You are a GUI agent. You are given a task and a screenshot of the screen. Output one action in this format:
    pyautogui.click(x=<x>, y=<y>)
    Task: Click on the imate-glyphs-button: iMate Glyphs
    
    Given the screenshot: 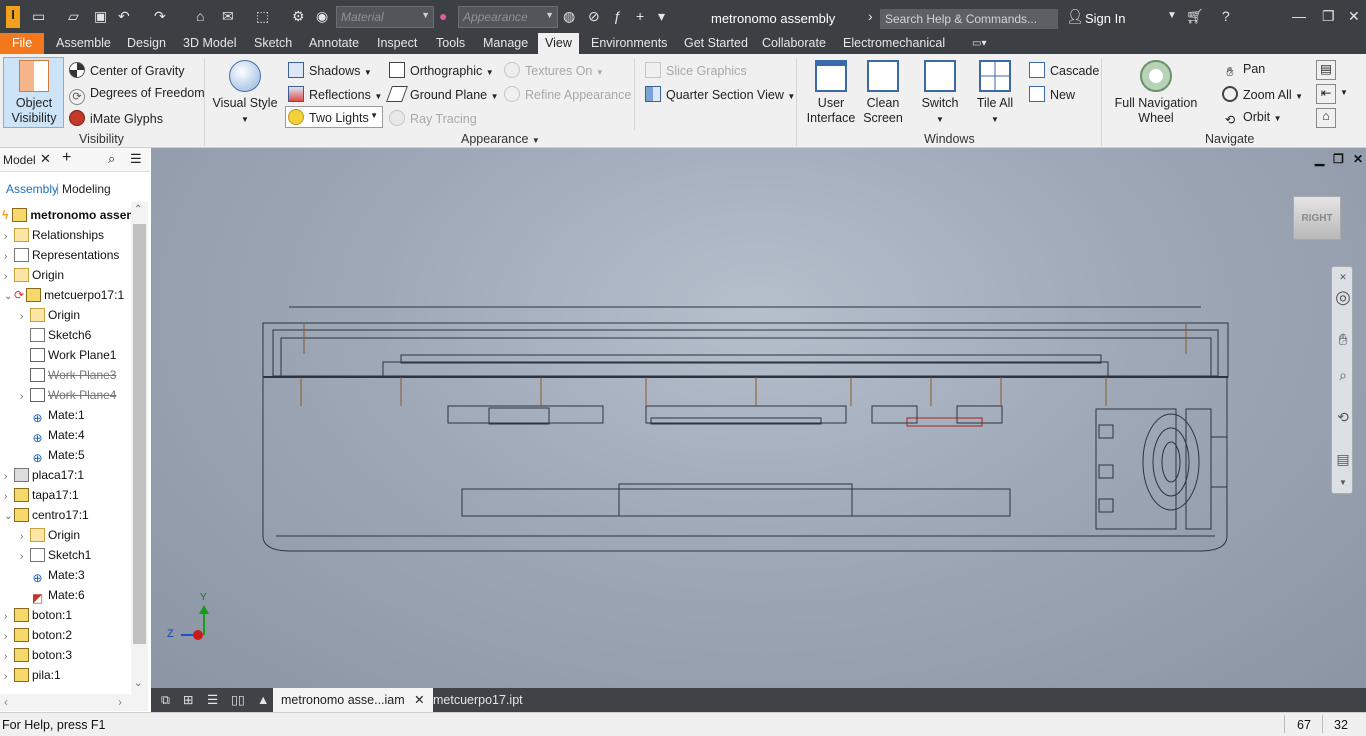 What is the action you would take?
    pyautogui.click(x=116, y=118)
    